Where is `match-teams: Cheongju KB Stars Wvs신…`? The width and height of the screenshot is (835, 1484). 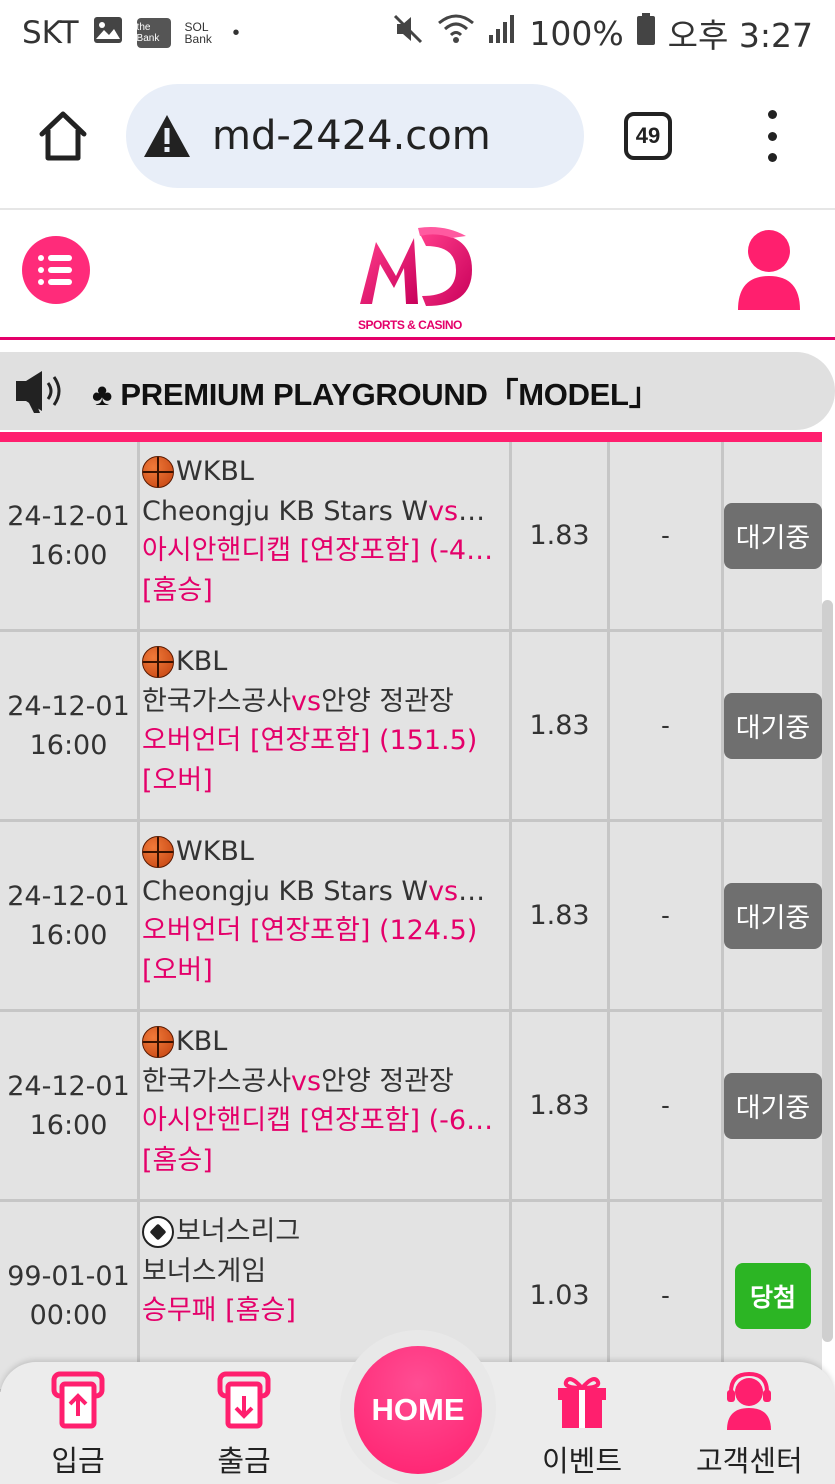
match-teams: Cheongju KB Stars Wvs신… is located at coordinates (320, 512).